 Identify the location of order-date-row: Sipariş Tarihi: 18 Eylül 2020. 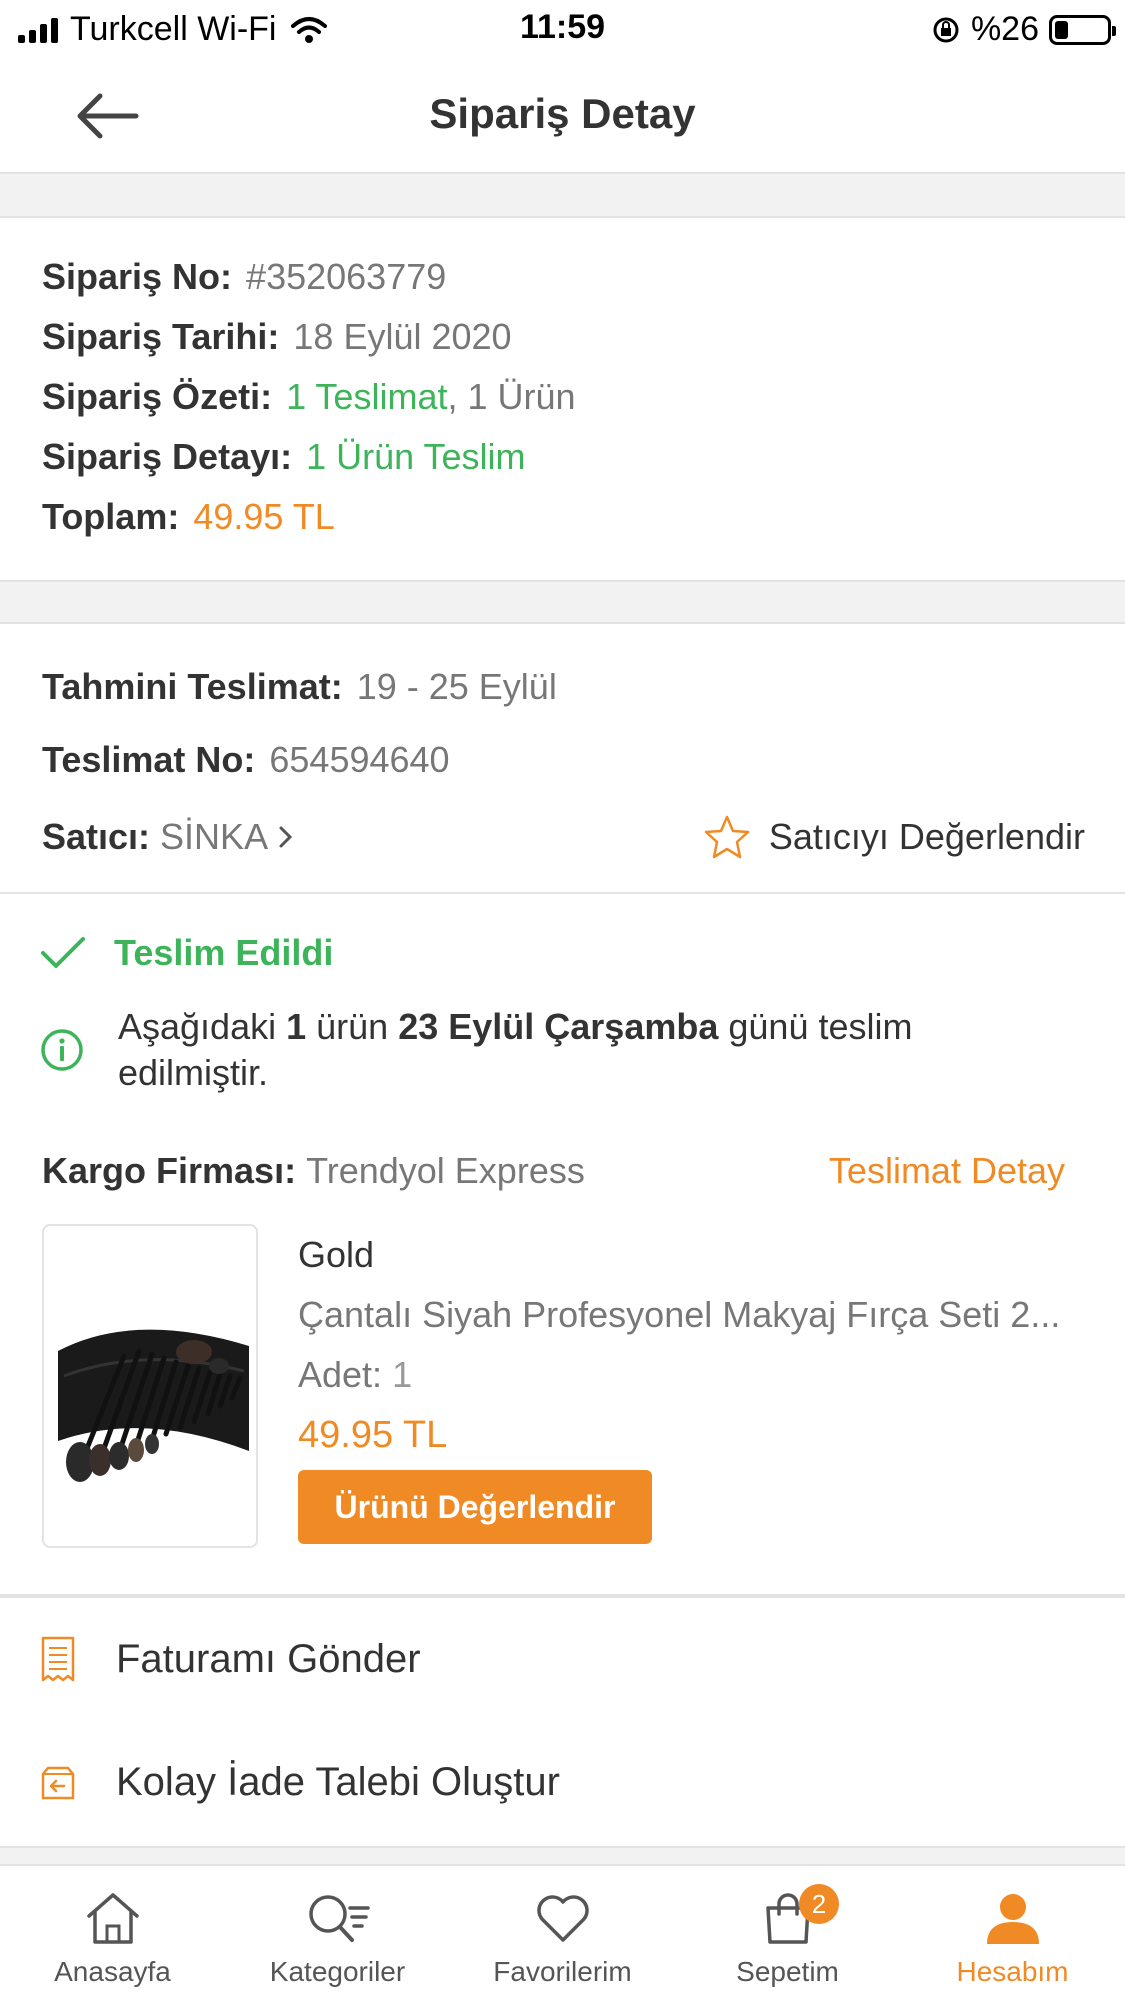
(277, 337).